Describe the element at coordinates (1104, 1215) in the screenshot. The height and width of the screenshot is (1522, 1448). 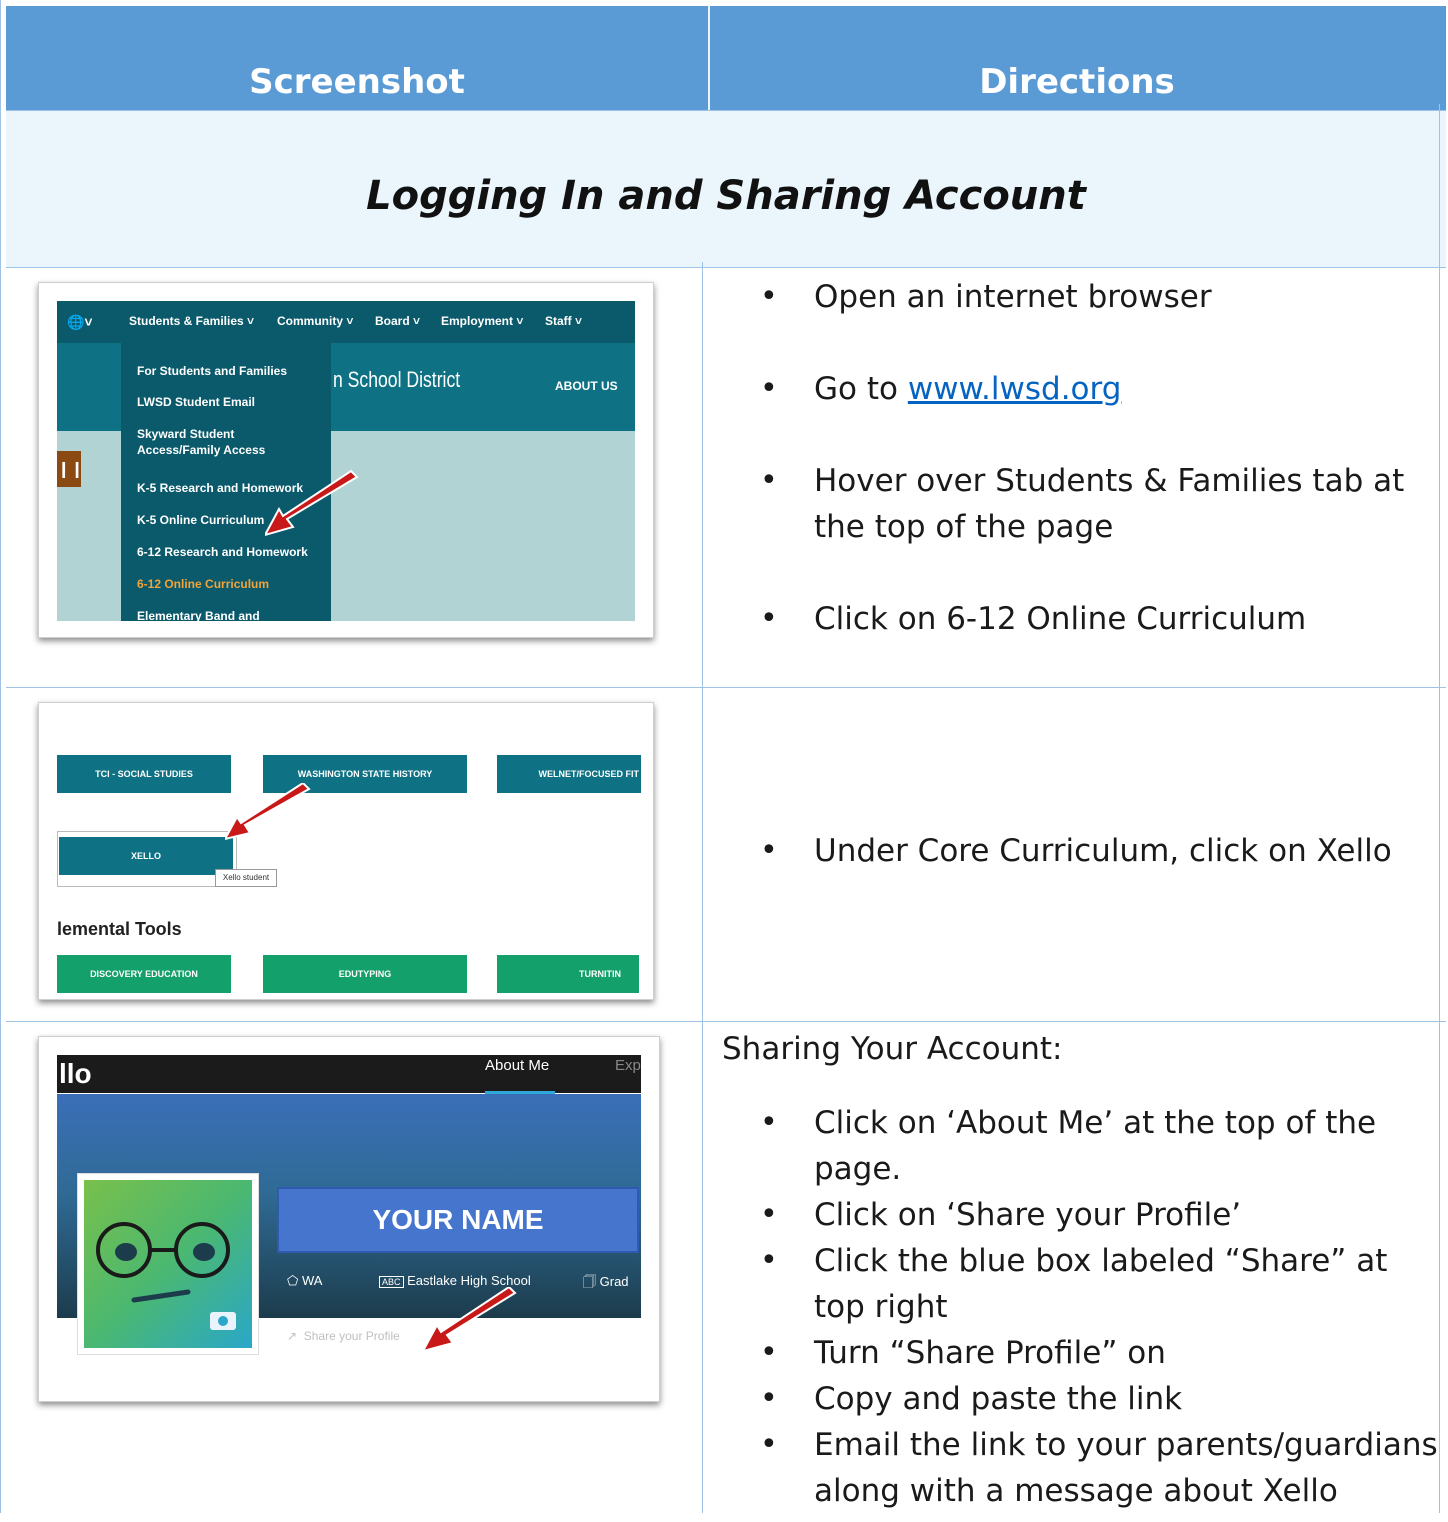
I see `list-item: Click on ‘Share your Profile’` at that location.